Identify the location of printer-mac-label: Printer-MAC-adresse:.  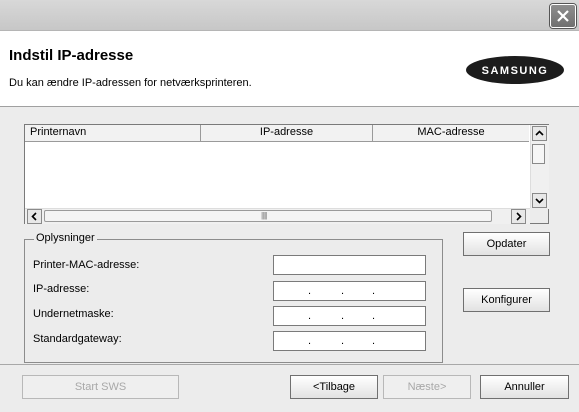
(86, 265).